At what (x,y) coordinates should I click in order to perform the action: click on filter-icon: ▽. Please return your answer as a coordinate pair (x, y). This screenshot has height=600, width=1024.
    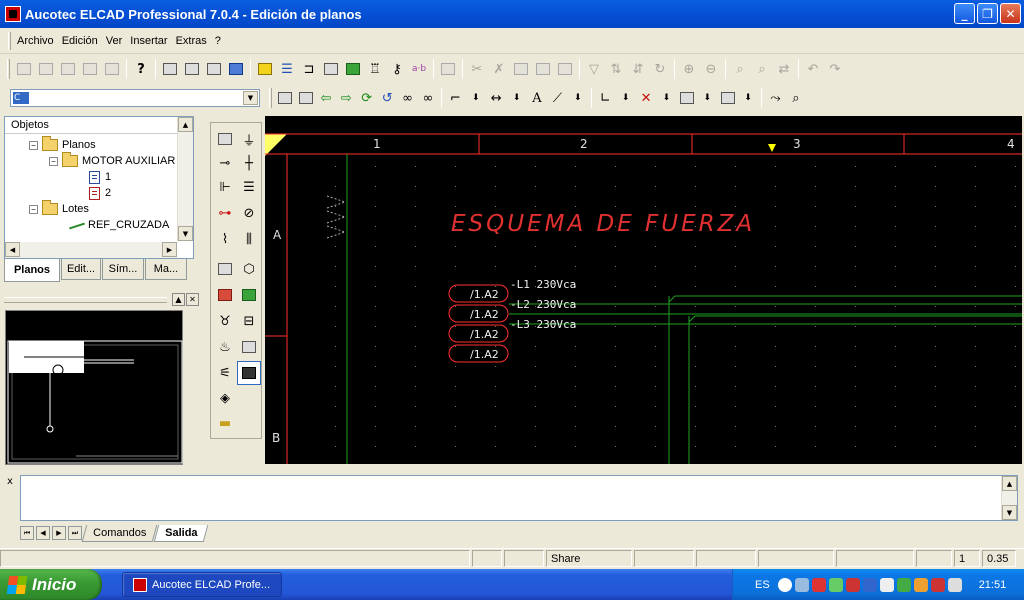
    Looking at the image, I should click on (594, 69).